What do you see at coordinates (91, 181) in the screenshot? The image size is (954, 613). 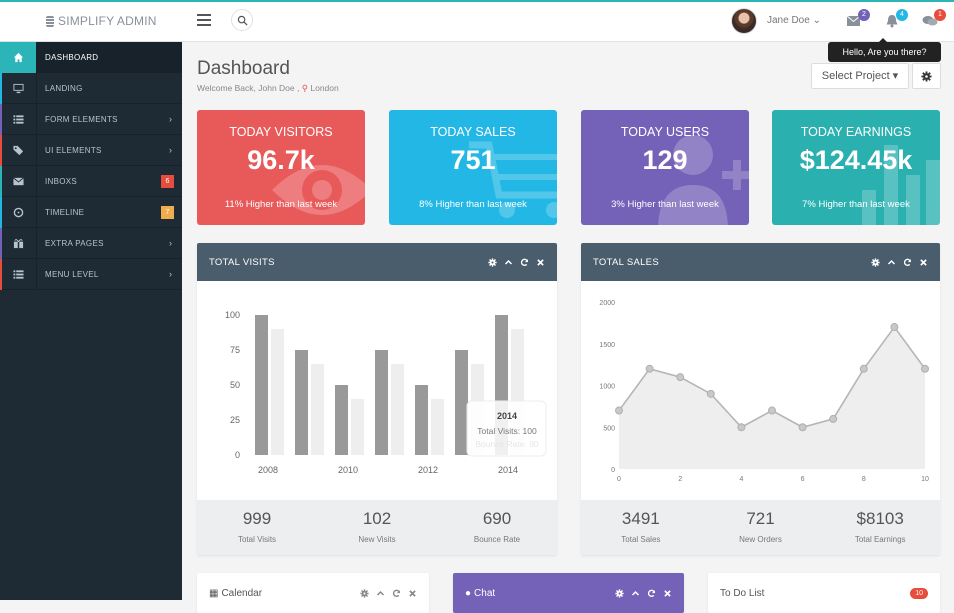 I see `sidebar-item-inboxs: INBOXS 6` at bounding box center [91, 181].